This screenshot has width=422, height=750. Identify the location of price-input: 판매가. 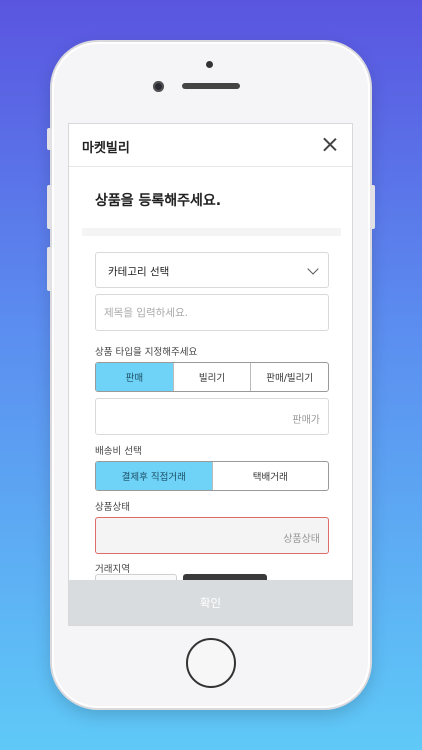
(212, 416).